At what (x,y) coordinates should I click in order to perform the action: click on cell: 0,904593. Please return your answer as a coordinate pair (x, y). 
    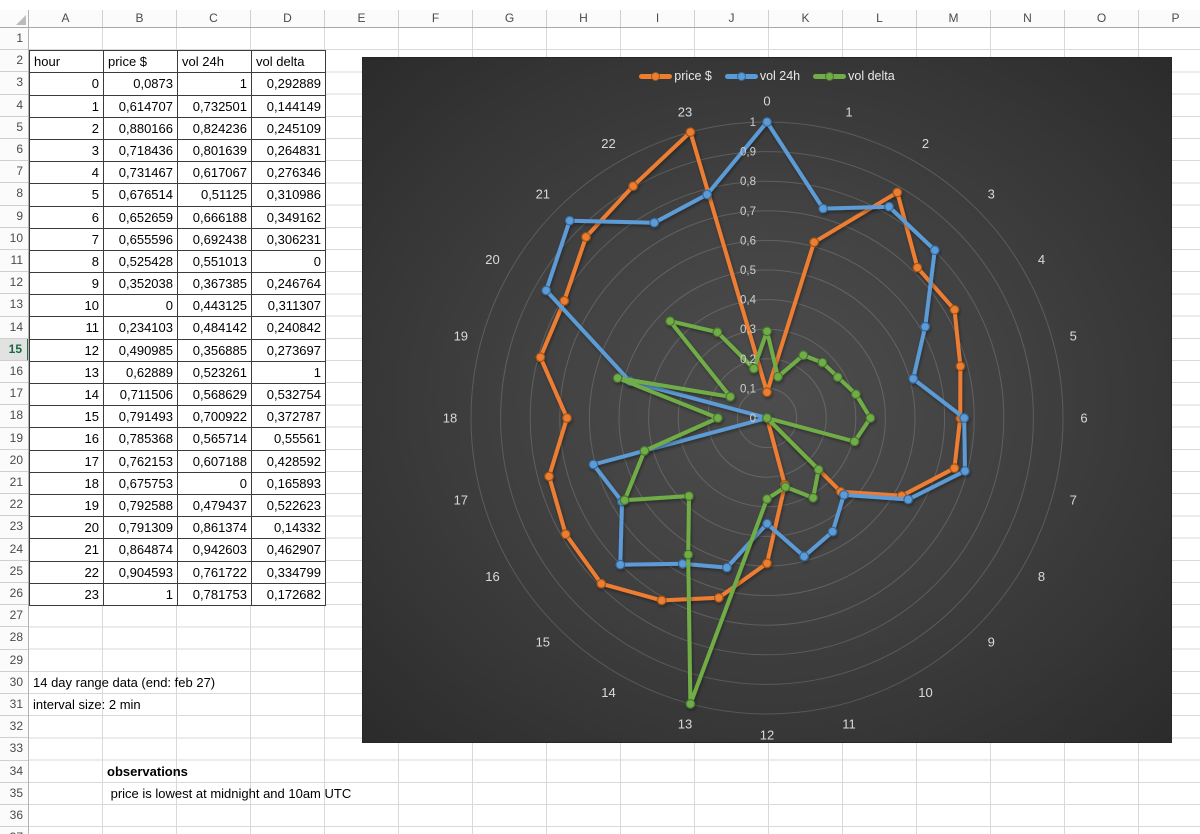
    Looking at the image, I should click on (141, 572).